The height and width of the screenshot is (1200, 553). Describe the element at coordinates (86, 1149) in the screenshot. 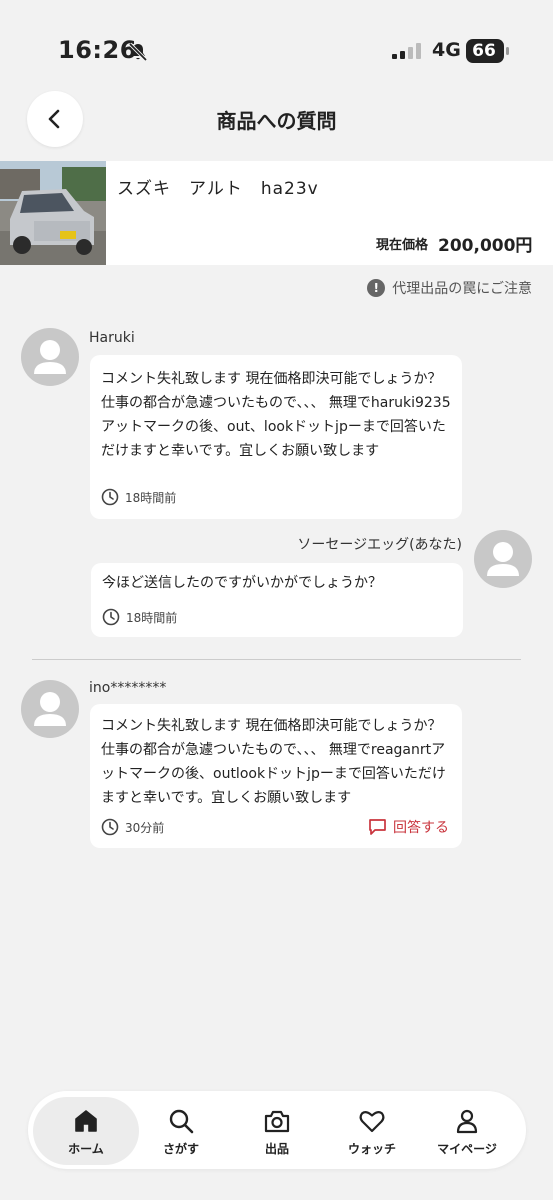

I see `tab-label: ホーム` at that location.